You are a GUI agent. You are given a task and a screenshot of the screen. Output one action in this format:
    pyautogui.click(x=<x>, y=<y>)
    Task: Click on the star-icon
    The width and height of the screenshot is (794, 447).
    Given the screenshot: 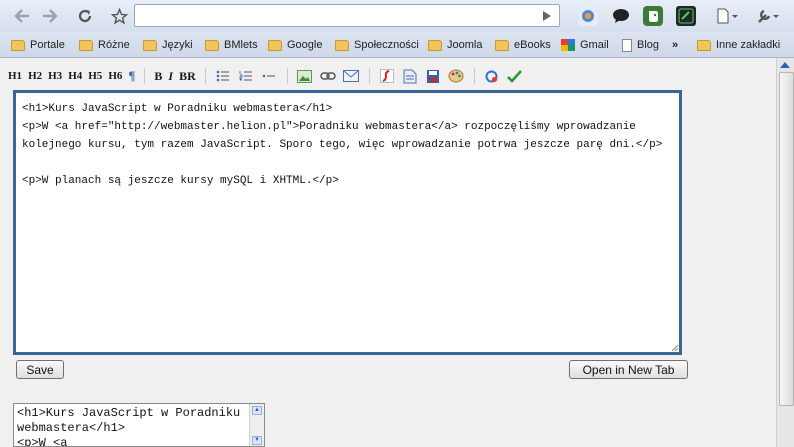 What is the action you would take?
    pyautogui.click(x=119, y=16)
    